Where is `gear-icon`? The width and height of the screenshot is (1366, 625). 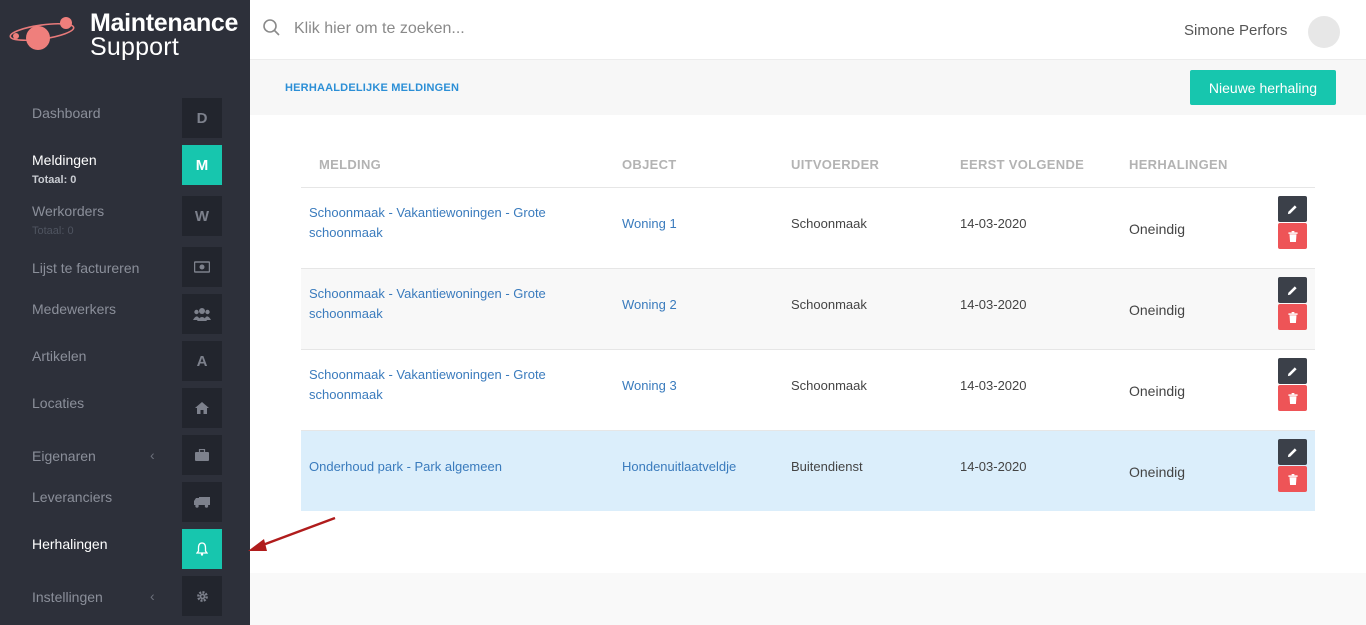 gear-icon is located at coordinates (202, 596).